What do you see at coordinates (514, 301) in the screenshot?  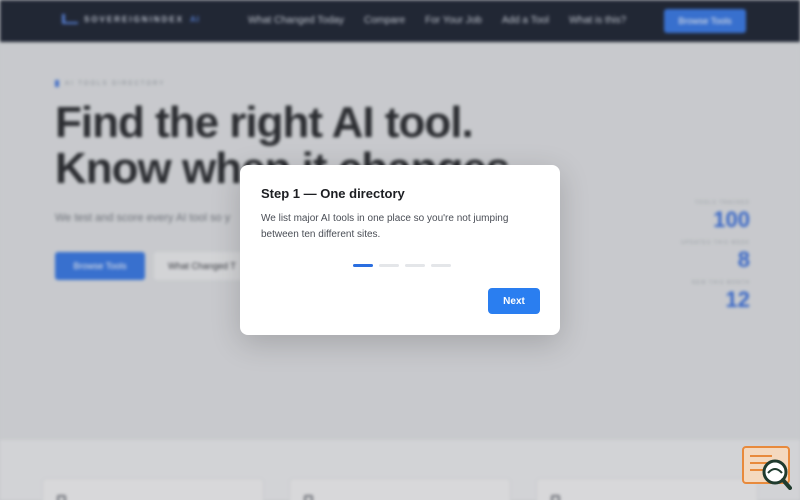 I see `next-button: Next` at bounding box center [514, 301].